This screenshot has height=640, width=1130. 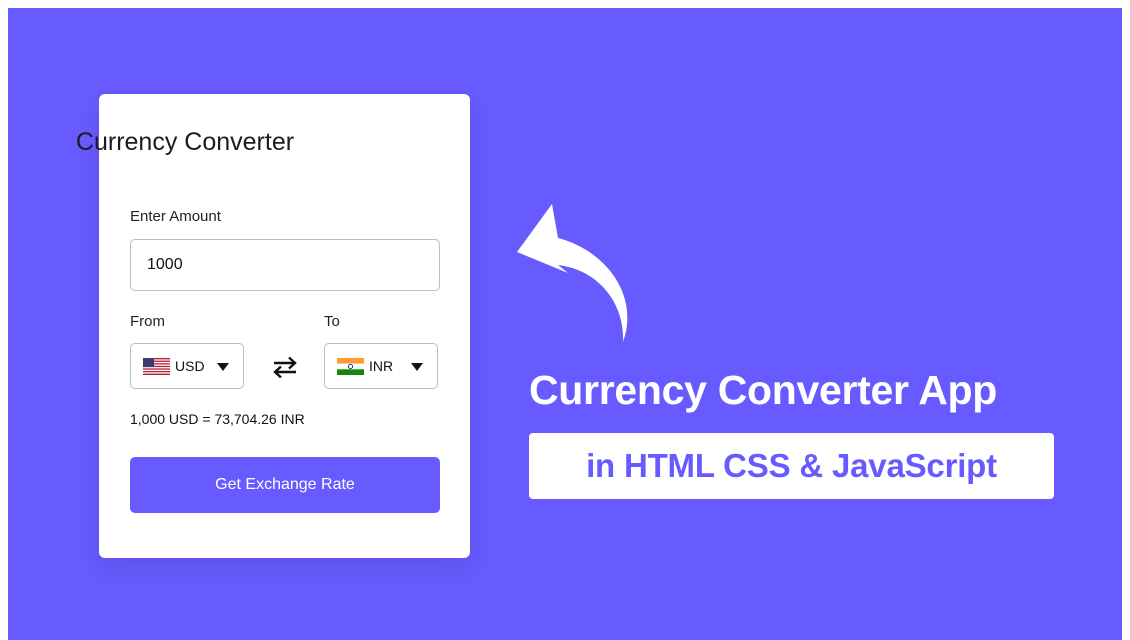 I want to click on india-flag-icon, so click(x=350, y=366).